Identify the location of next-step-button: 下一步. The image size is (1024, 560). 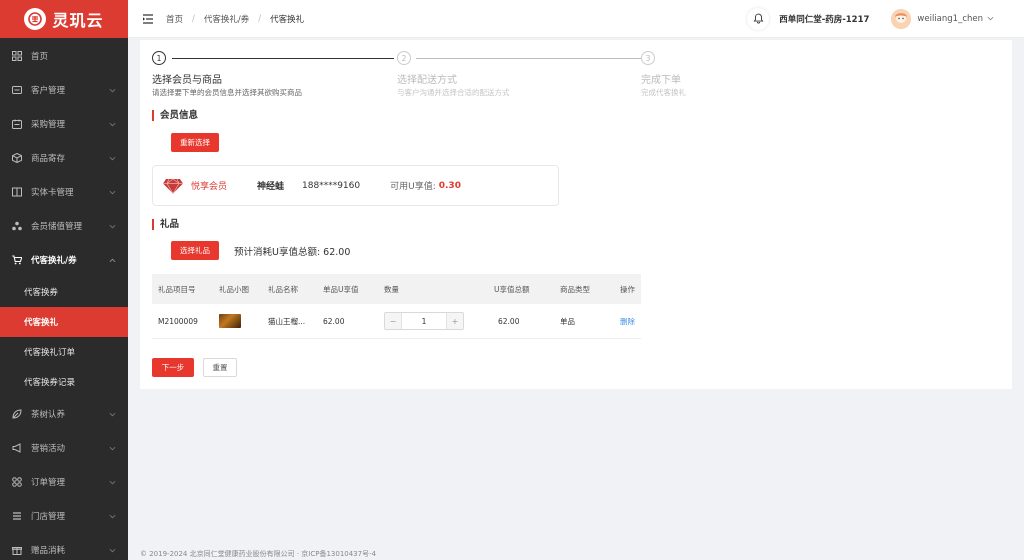
(173, 367).